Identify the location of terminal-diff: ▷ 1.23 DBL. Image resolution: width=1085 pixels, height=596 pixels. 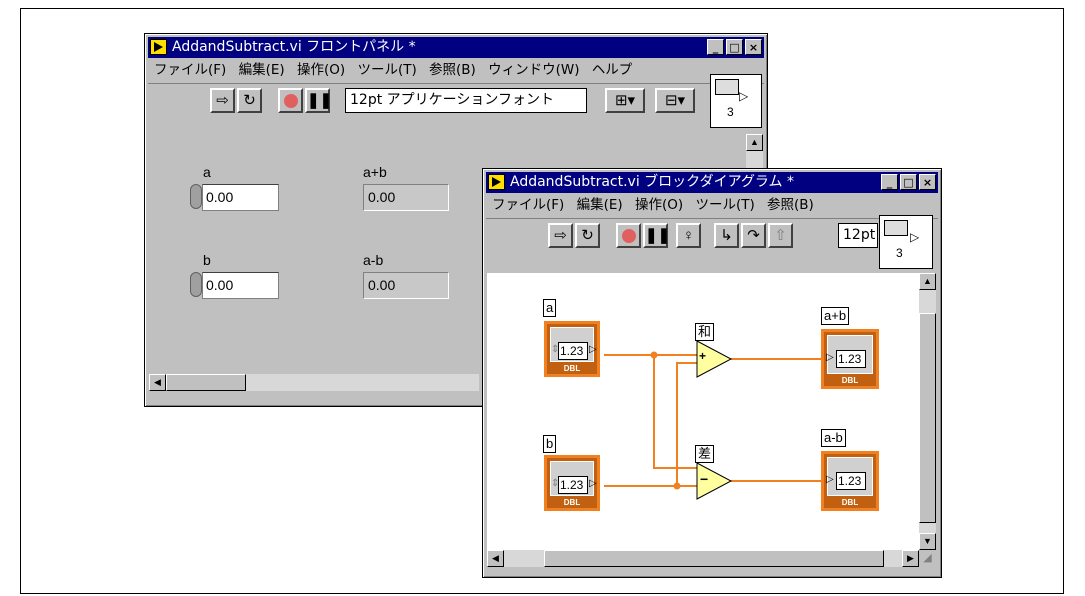
(850, 481).